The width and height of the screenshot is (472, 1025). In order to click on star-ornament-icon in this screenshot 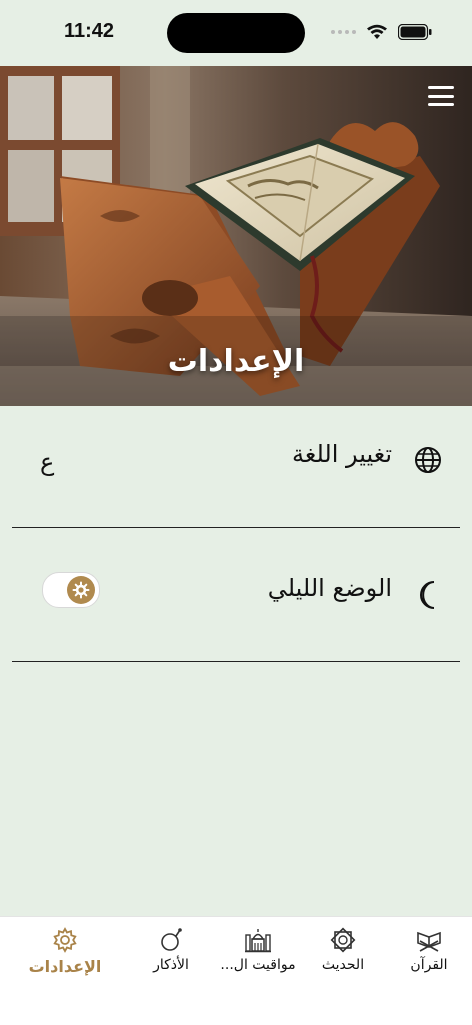, I will do `click(343, 940)`.